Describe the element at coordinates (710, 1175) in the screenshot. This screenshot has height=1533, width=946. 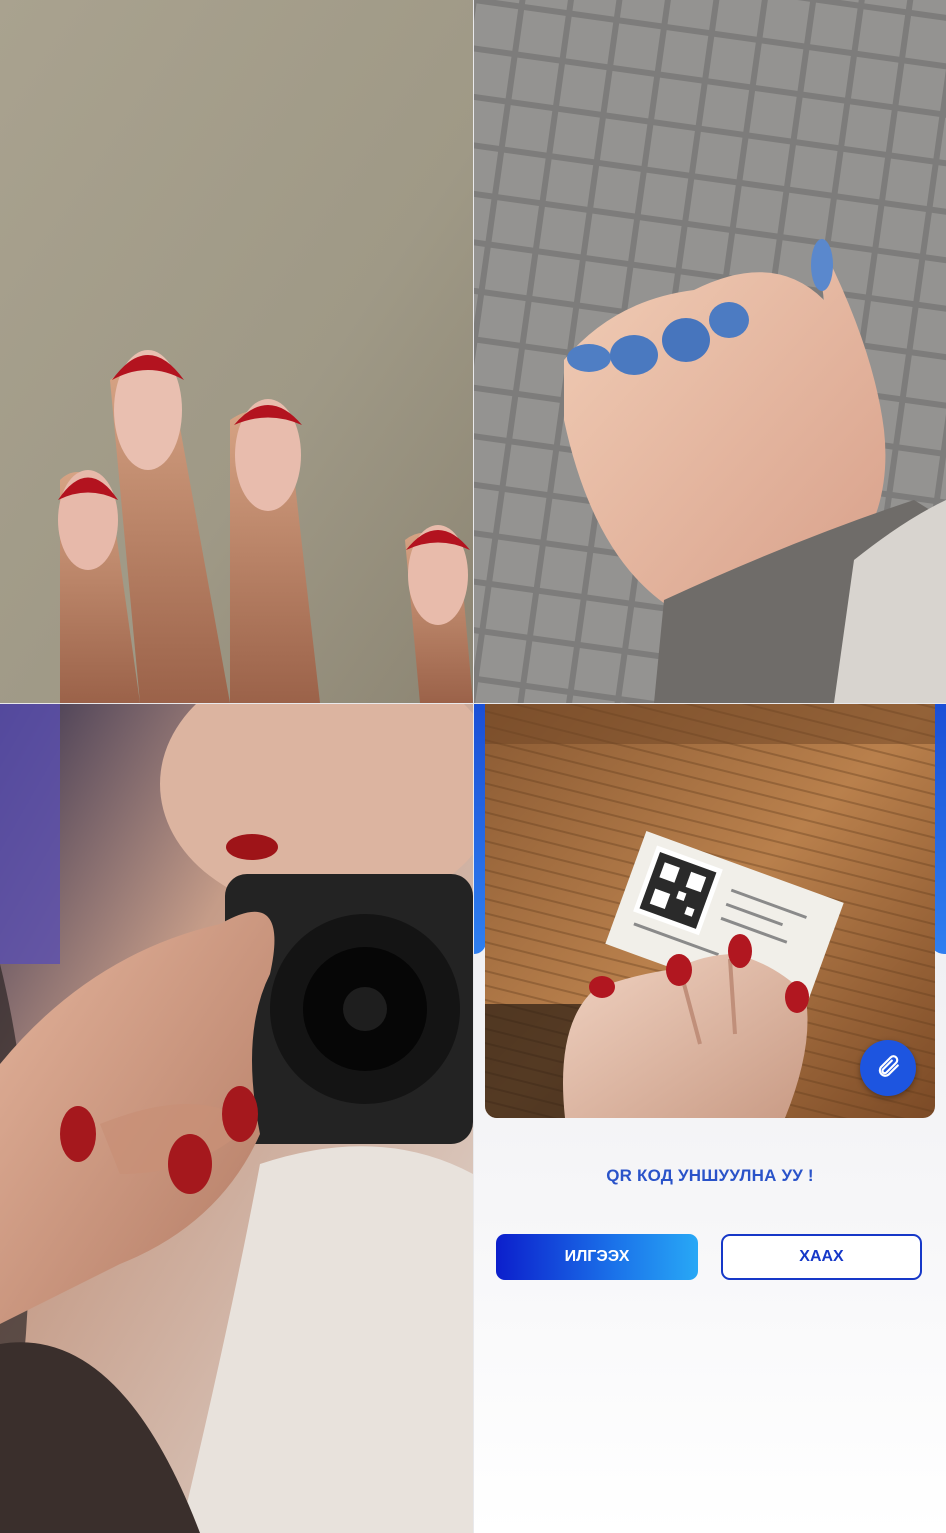
I see `qr-scan-prompt: QR КОД УНШУУЛНА УУ !` at that location.